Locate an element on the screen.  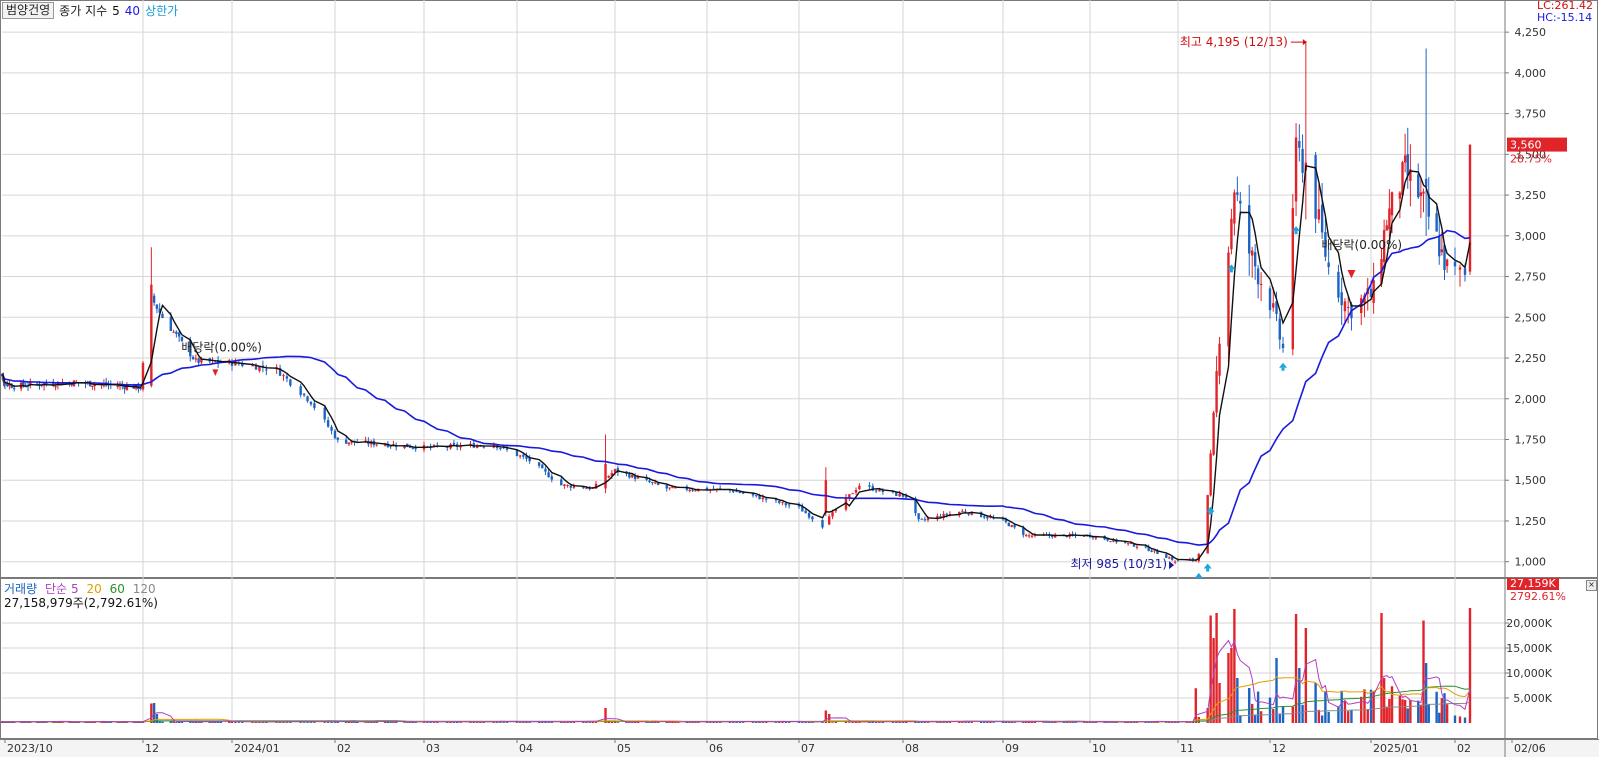
indicator-label: 종가 지수 is located at coordinates (83, 10).